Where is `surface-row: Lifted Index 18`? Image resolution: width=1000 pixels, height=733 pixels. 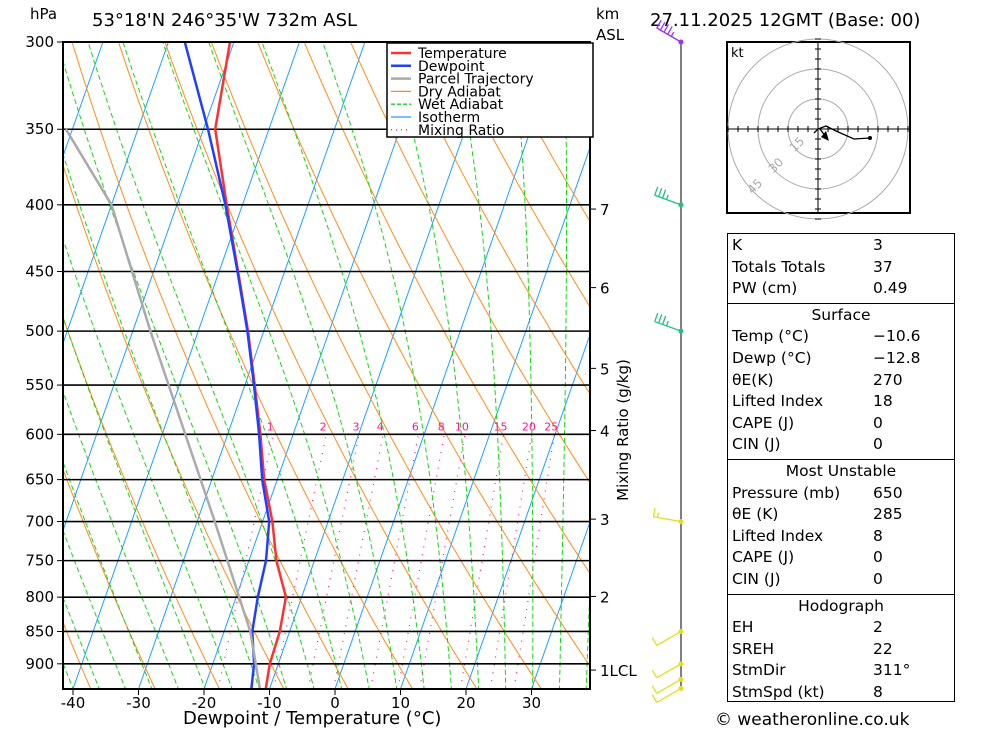
surface-row: Lifted Index 18 is located at coordinates (841, 402).